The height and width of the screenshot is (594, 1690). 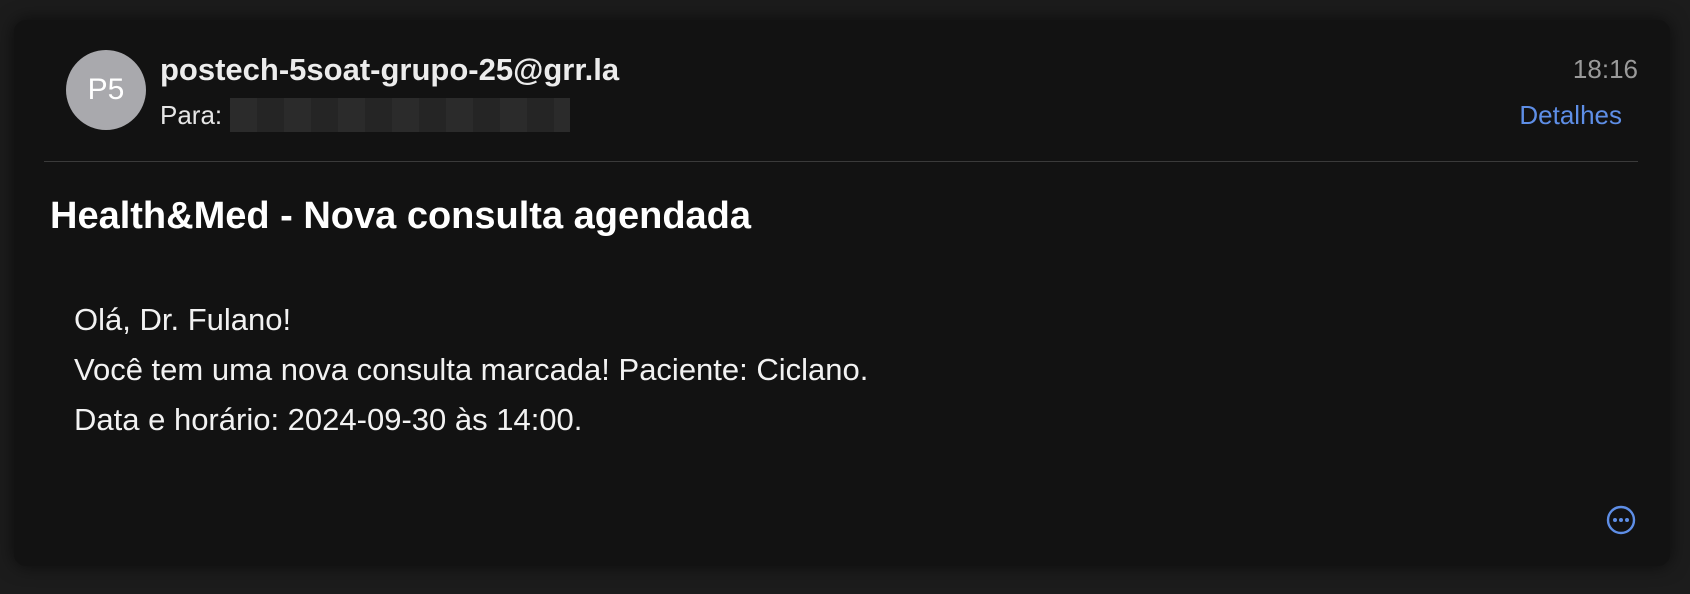 What do you see at coordinates (1570, 115) in the screenshot?
I see `details-link: Detalhes` at bounding box center [1570, 115].